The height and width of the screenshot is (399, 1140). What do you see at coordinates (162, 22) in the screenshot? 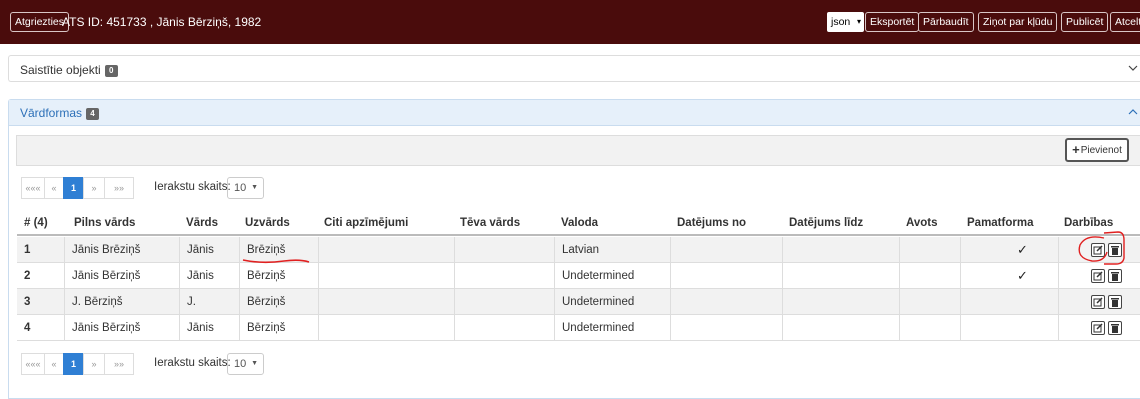
I see `record-title: ATS ID: 451733 , Jānis Bērziņš, 1982` at bounding box center [162, 22].